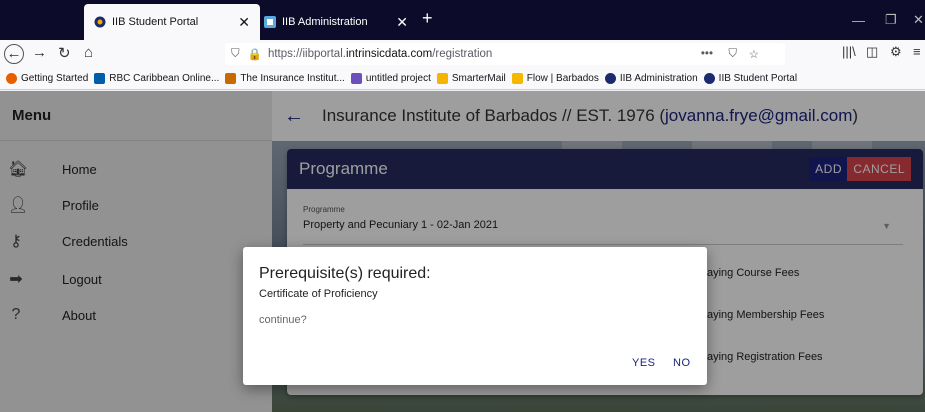 The height and width of the screenshot is (412, 925). What do you see at coordinates (39, 52) in the screenshot?
I see `forward-icon: →` at bounding box center [39, 52].